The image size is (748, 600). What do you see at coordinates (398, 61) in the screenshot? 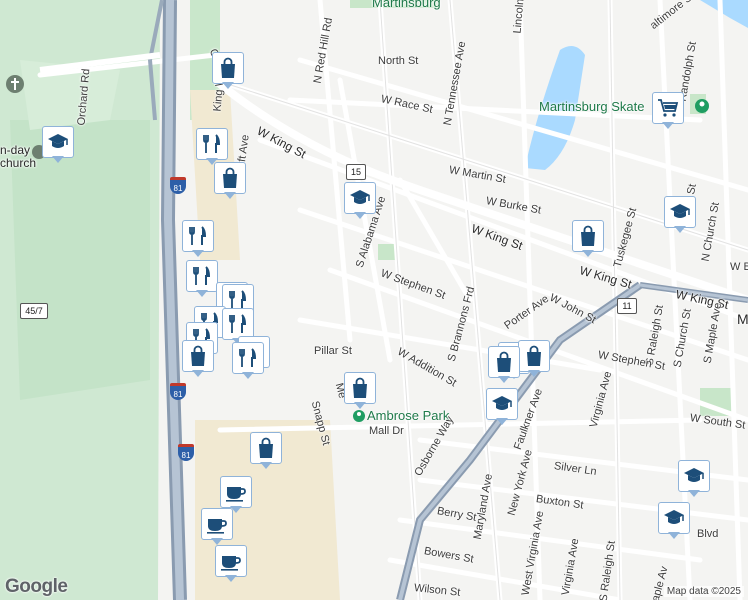
I see `label-north-st: North St` at bounding box center [398, 61].